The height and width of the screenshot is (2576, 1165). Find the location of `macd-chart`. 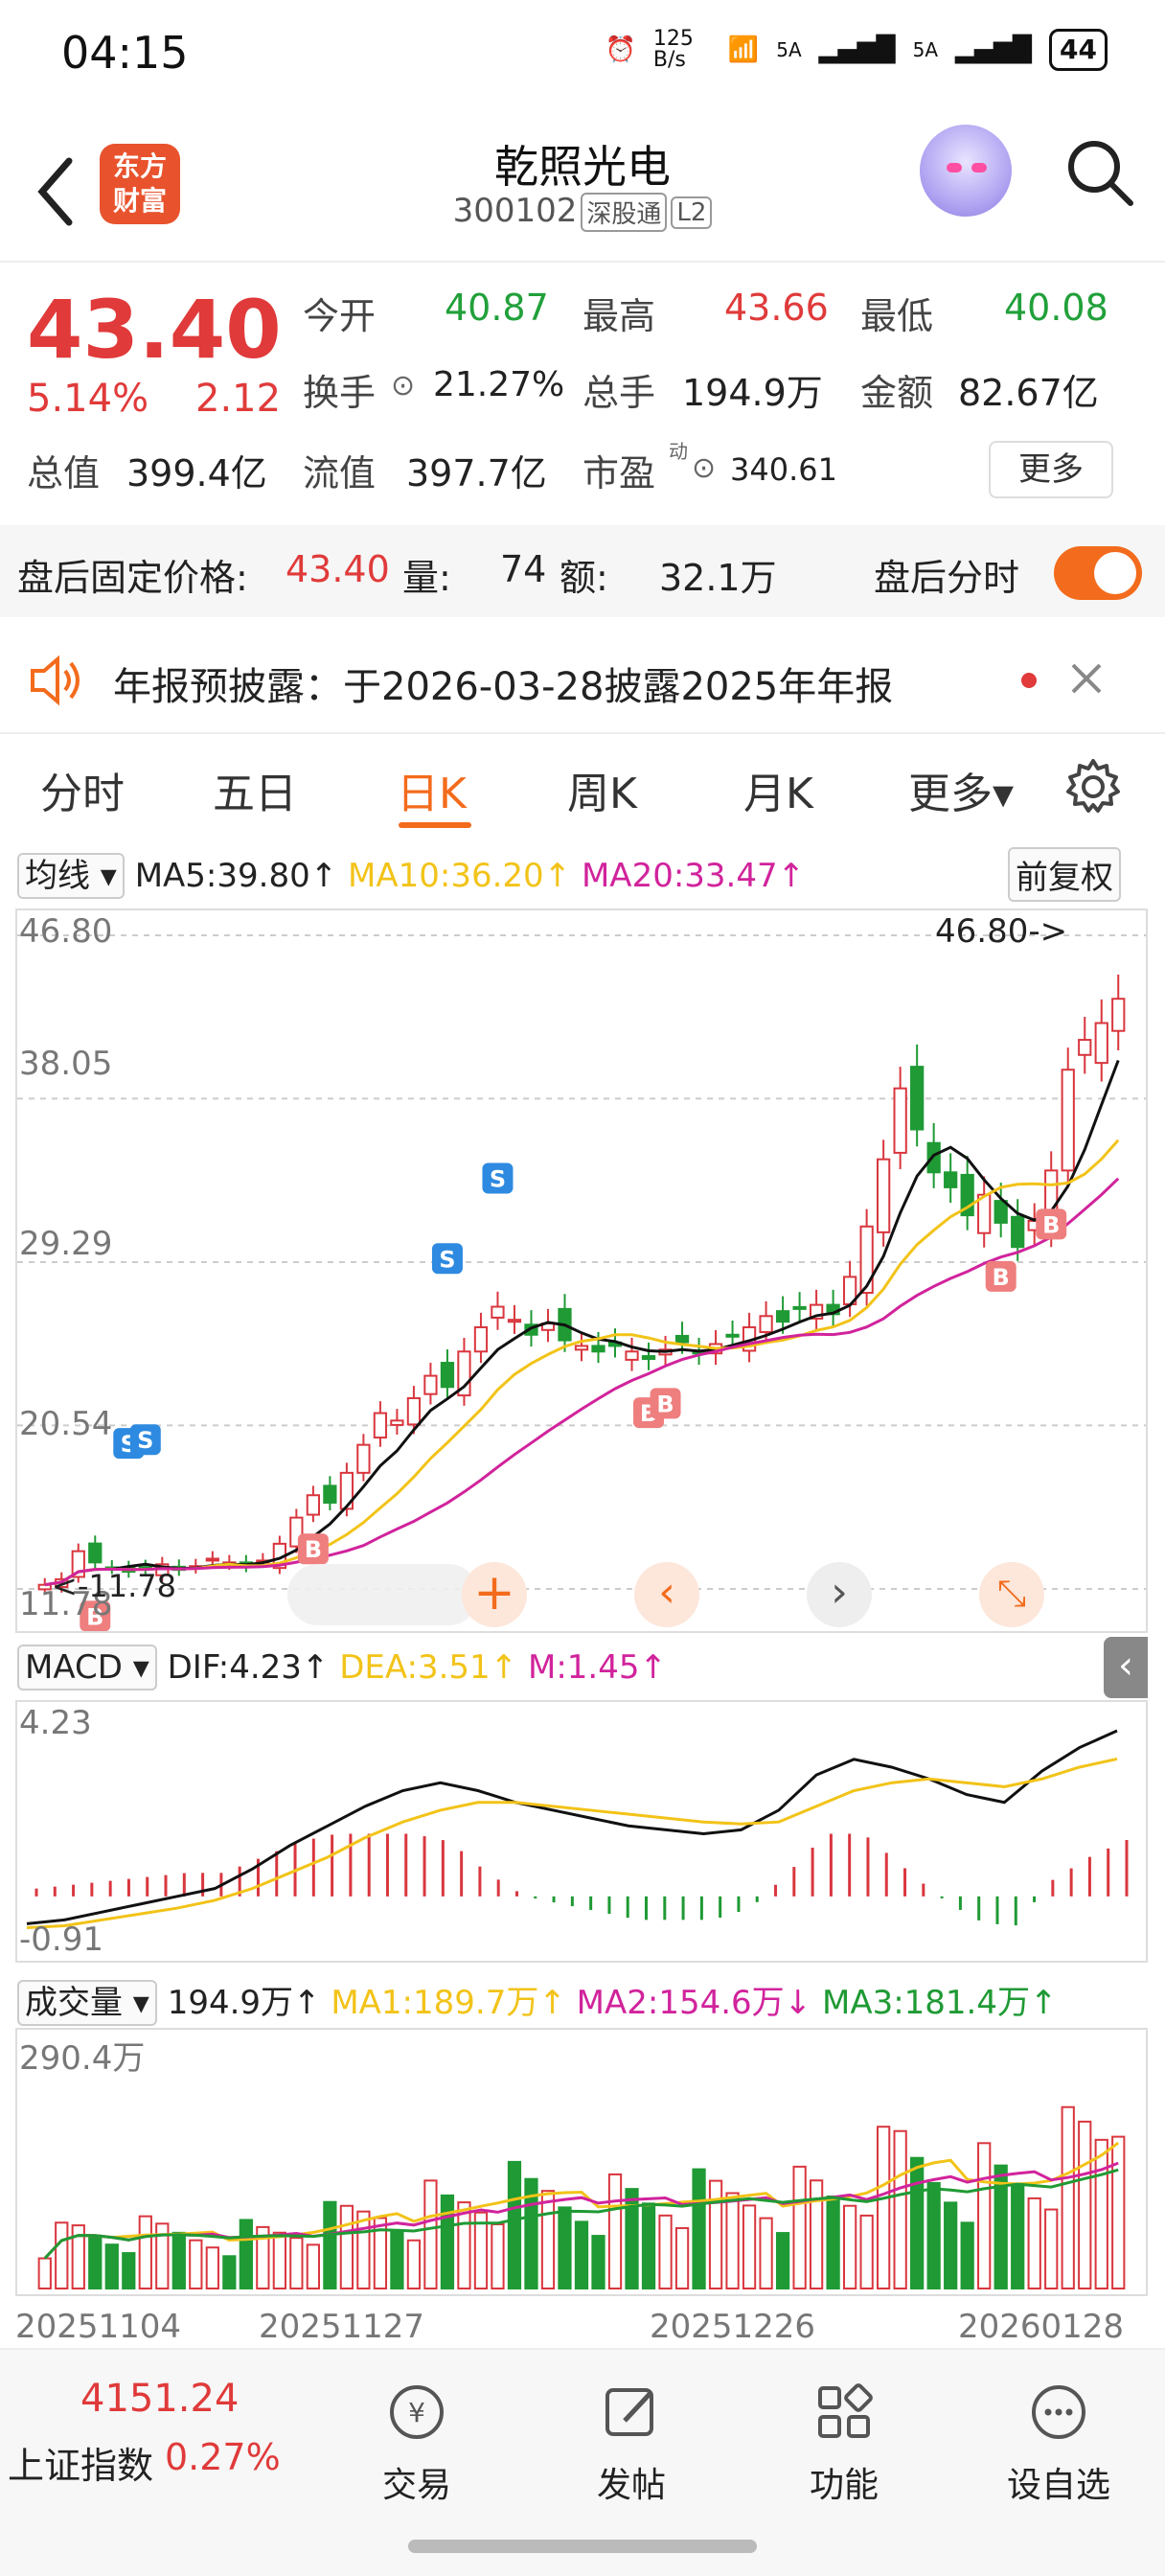

macd-chart is located at coordinates (581, 1832).